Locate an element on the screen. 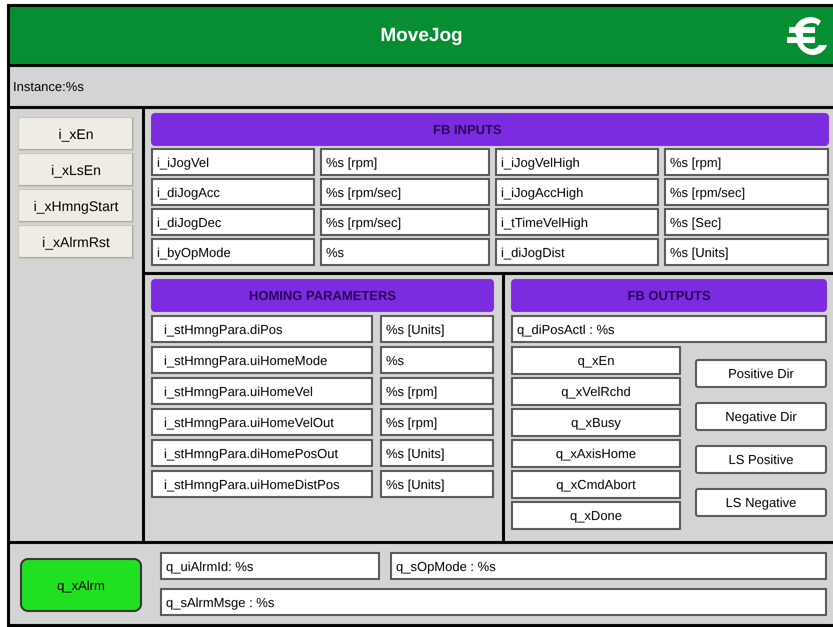  section-header: FB INPUTS is located at coordinates (490, 129).